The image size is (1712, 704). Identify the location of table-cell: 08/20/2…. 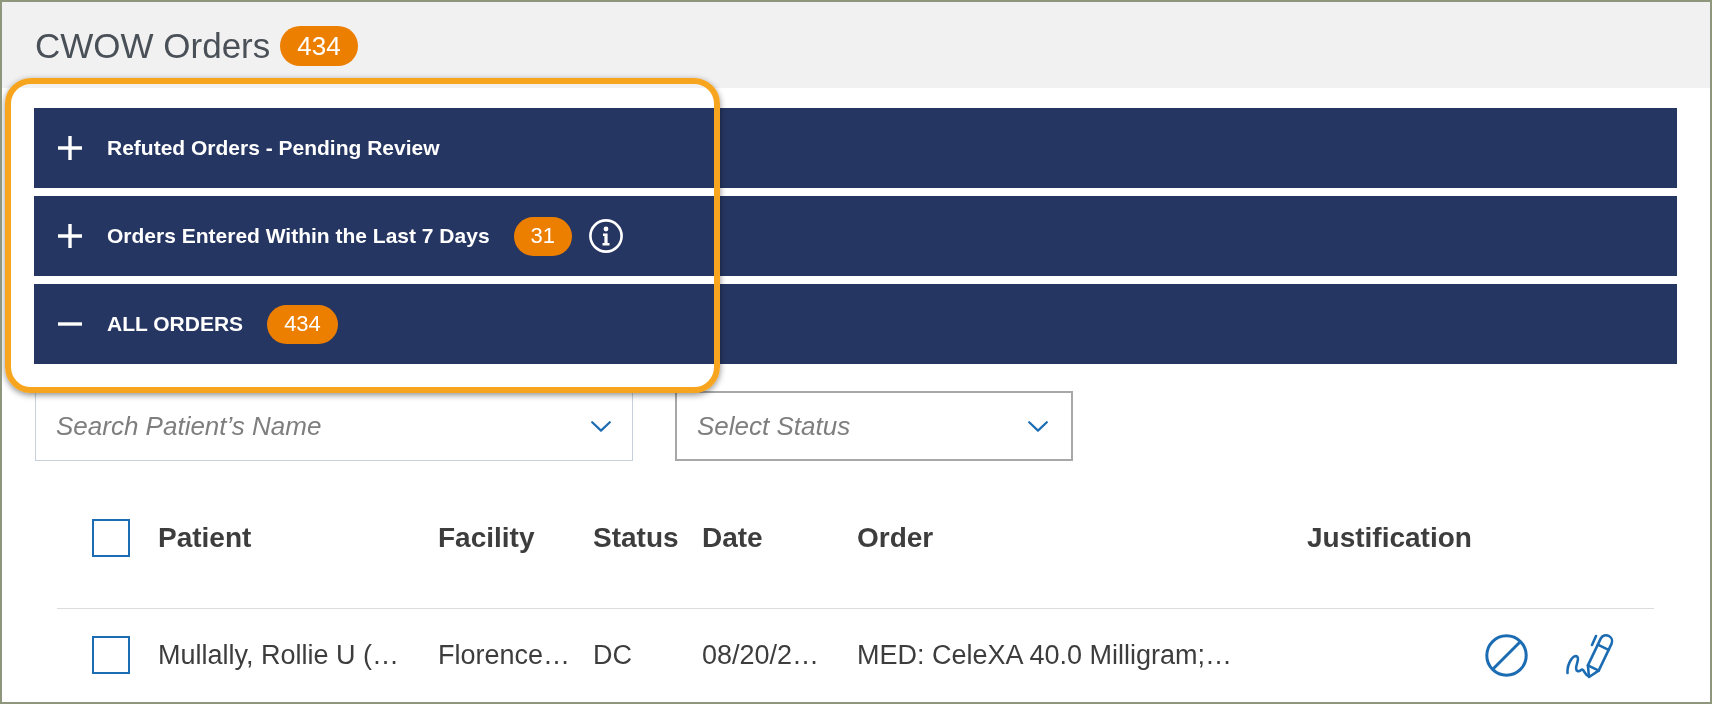
(761, 655).